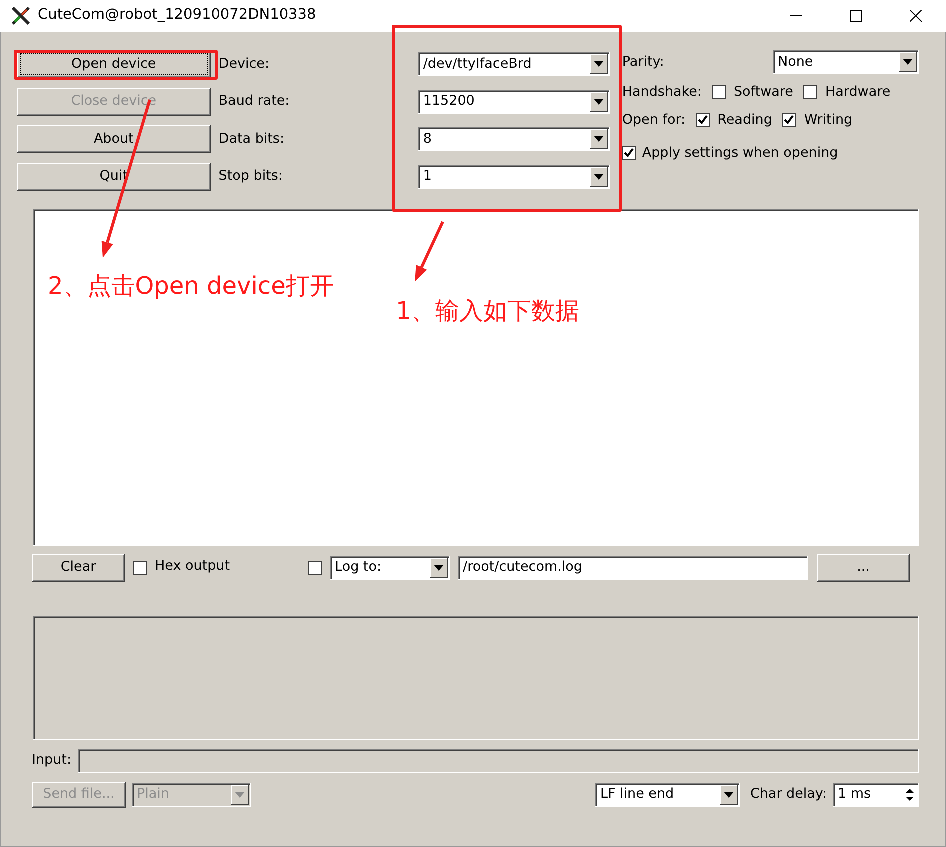  What do you see at coordinates (740, 153) in the screenshot?
I see `checkbox-label: Apply settings when opening` at bounding box center [740, 153].